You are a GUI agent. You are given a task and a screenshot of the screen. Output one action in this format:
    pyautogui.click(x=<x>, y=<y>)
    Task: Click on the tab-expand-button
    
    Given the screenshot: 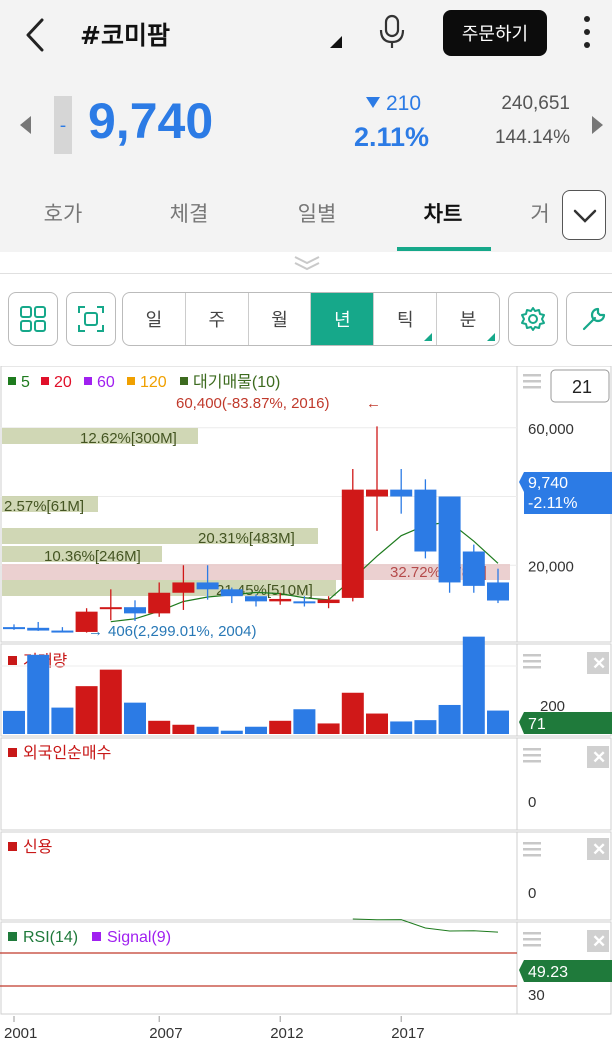 What is the action you would take?
    pyautogui.click(x=584, y=215)
    